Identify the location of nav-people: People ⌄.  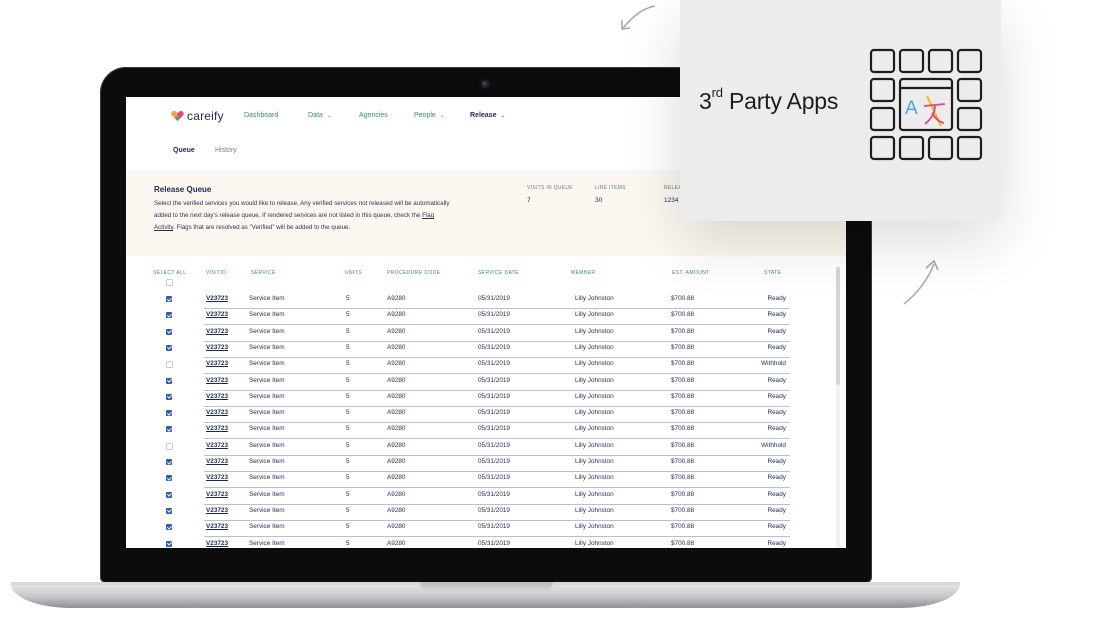
(429, 115).